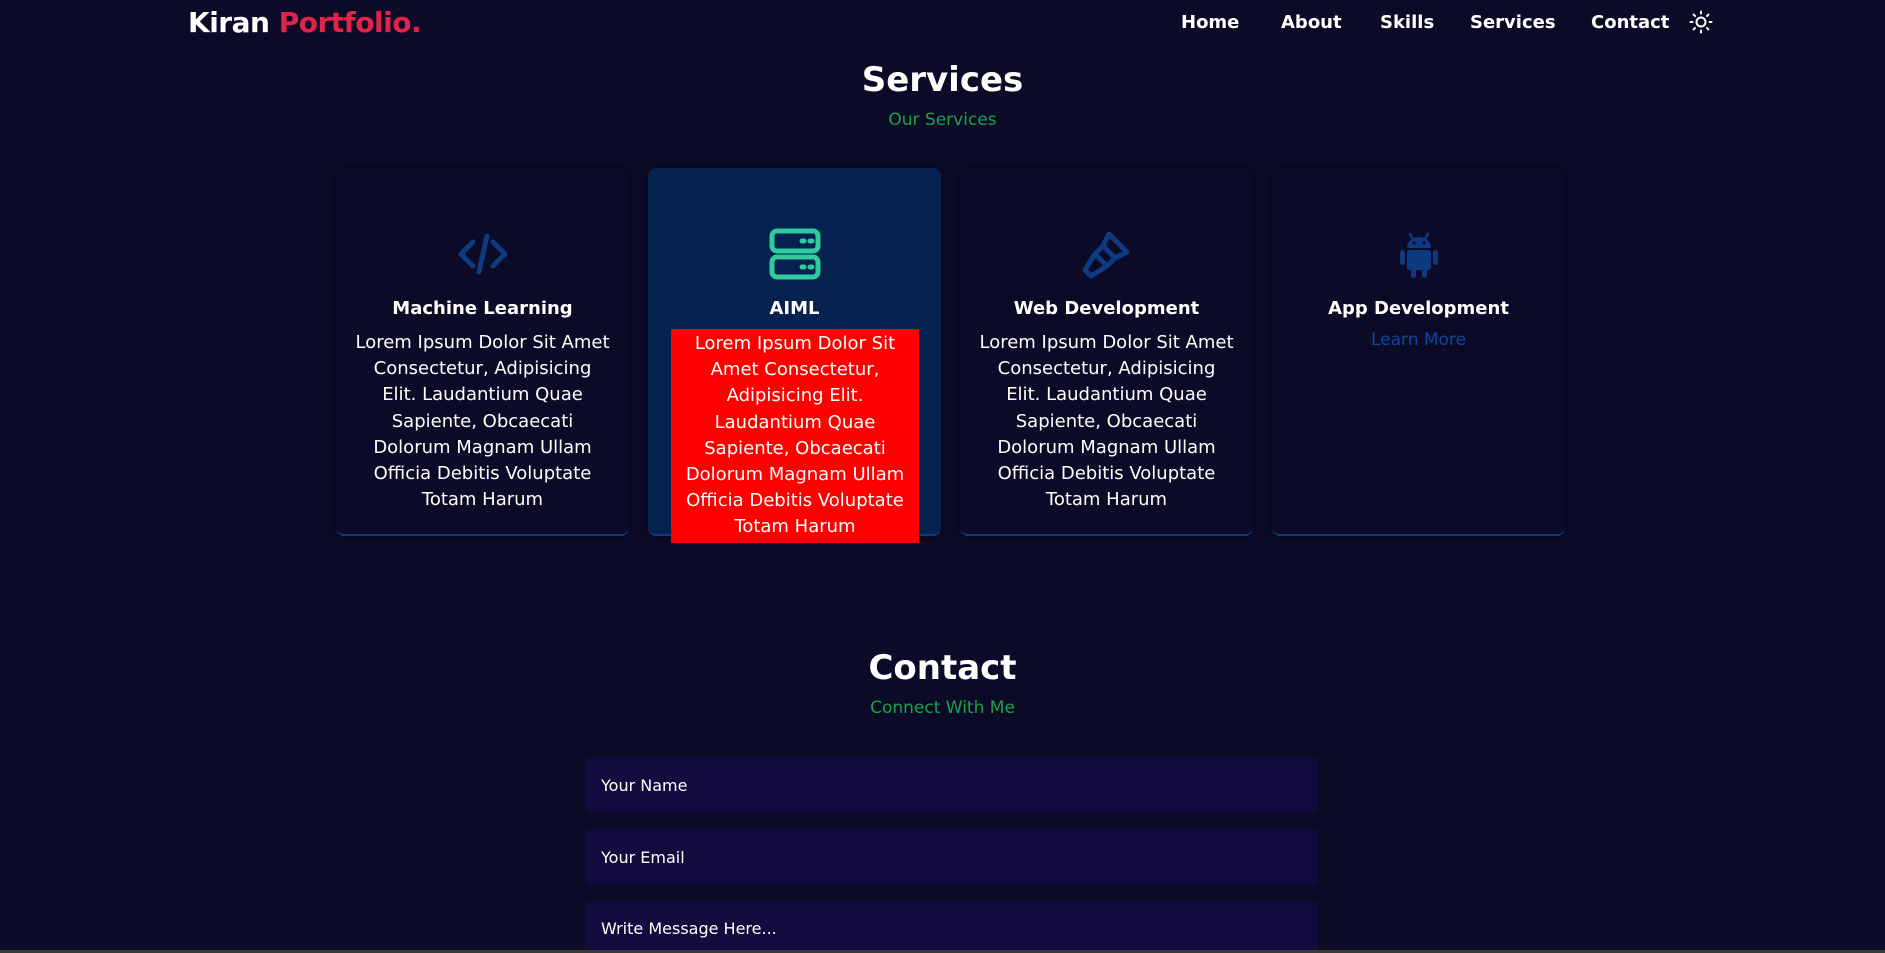  Describe the element at coordinates (942, 668) in the screenshot. I see `contact-title: Contact` at that location.